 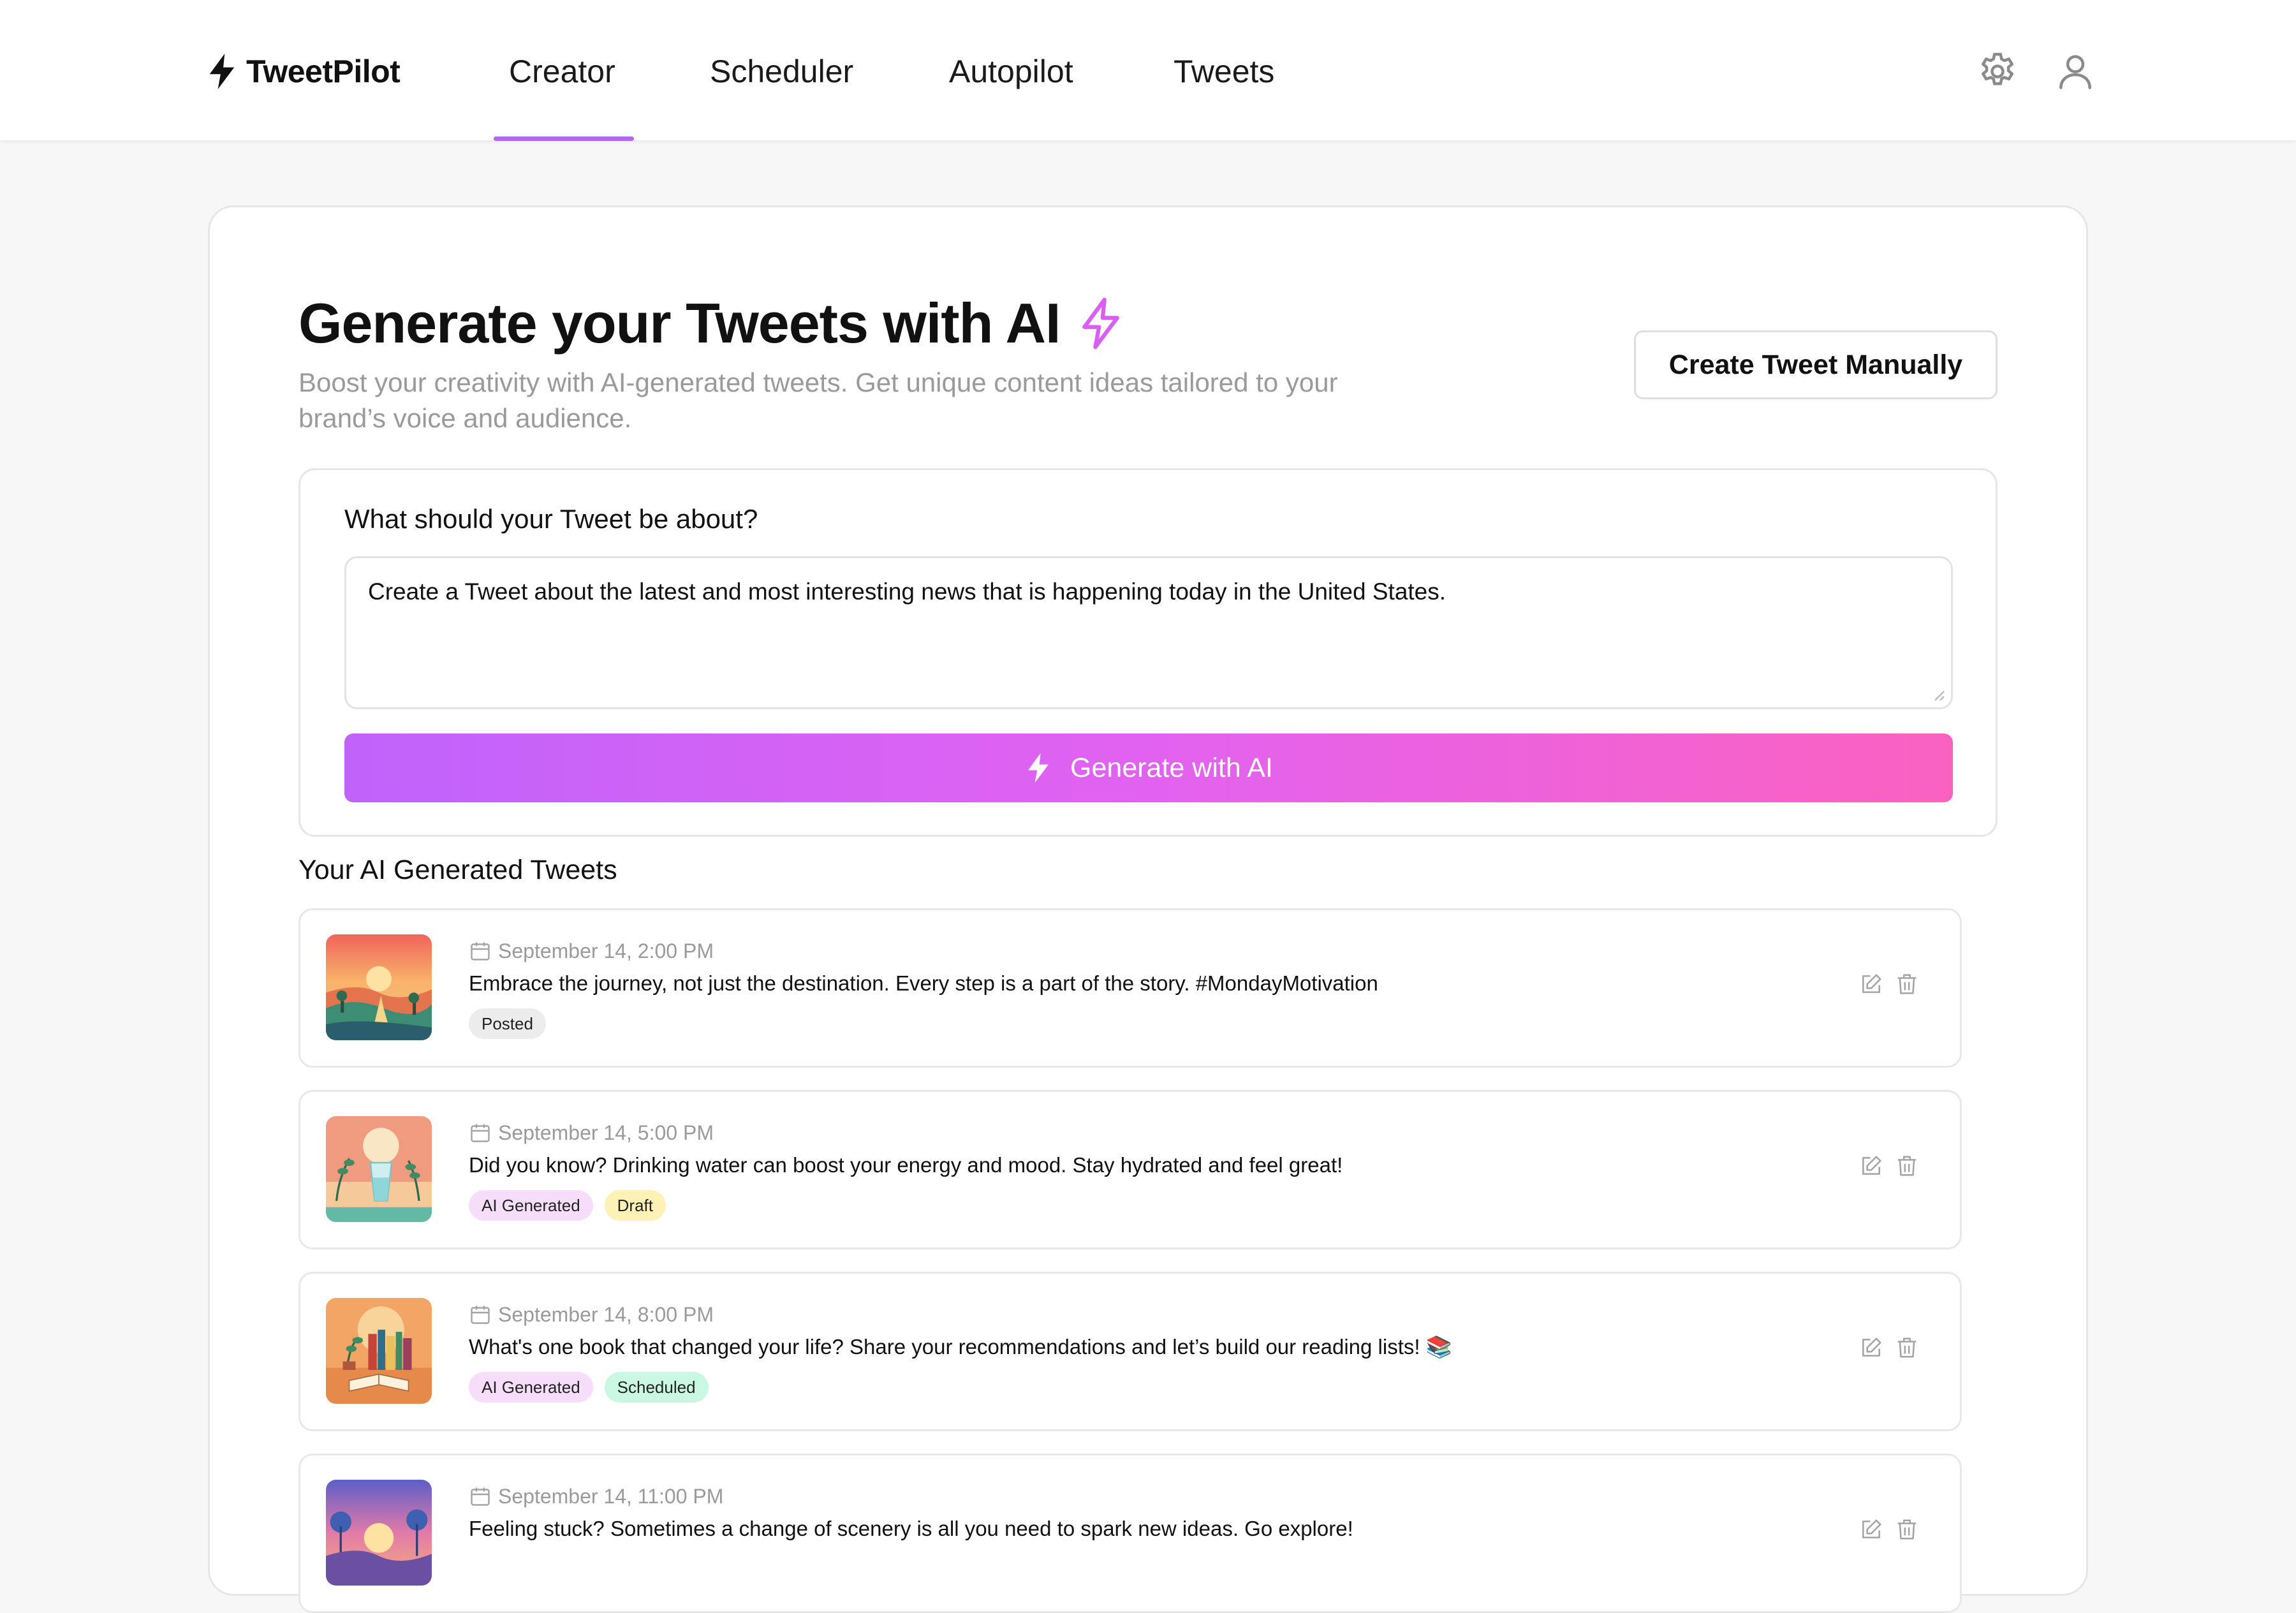 What do you see at coordinates (1937, 694) in the screenshot?
I see `resize-handle-icon` at bounding box center [1937, 694].